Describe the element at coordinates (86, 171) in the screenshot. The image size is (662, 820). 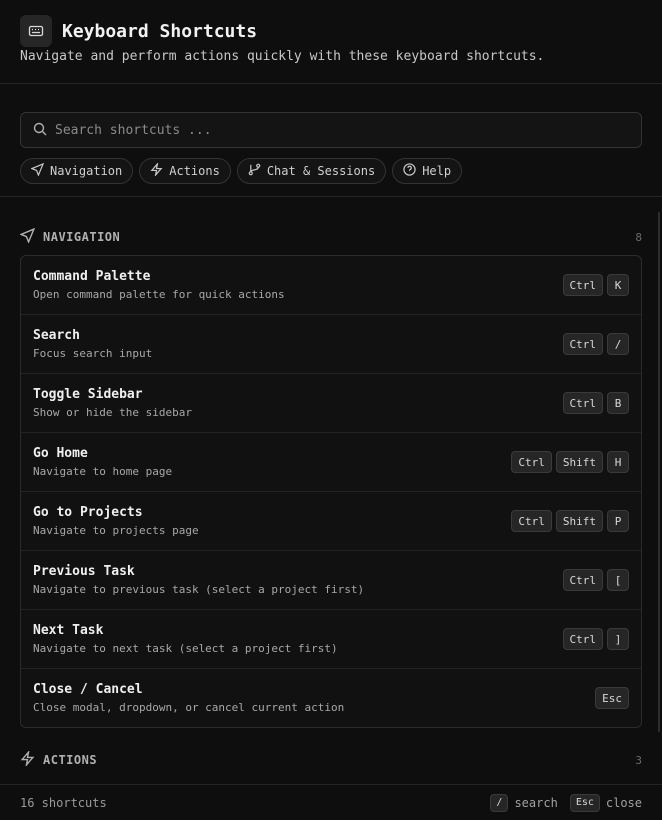
I see `chip-label: Navigation` at that location.